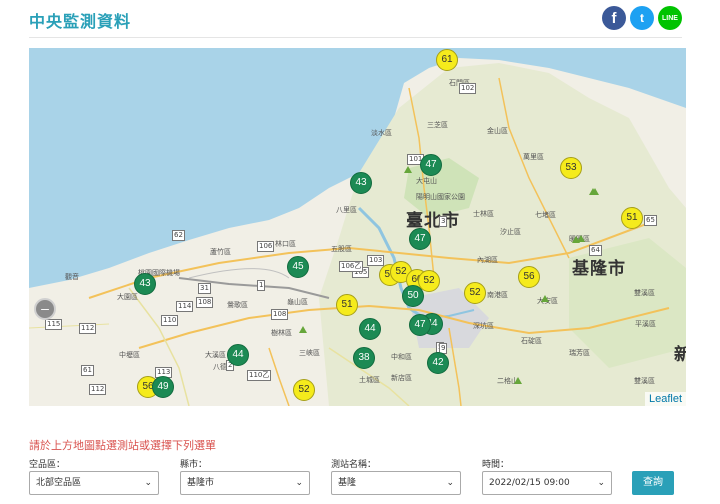 The image size is (720, 504). I want to click on station-marker: 50, so click(413, 296).